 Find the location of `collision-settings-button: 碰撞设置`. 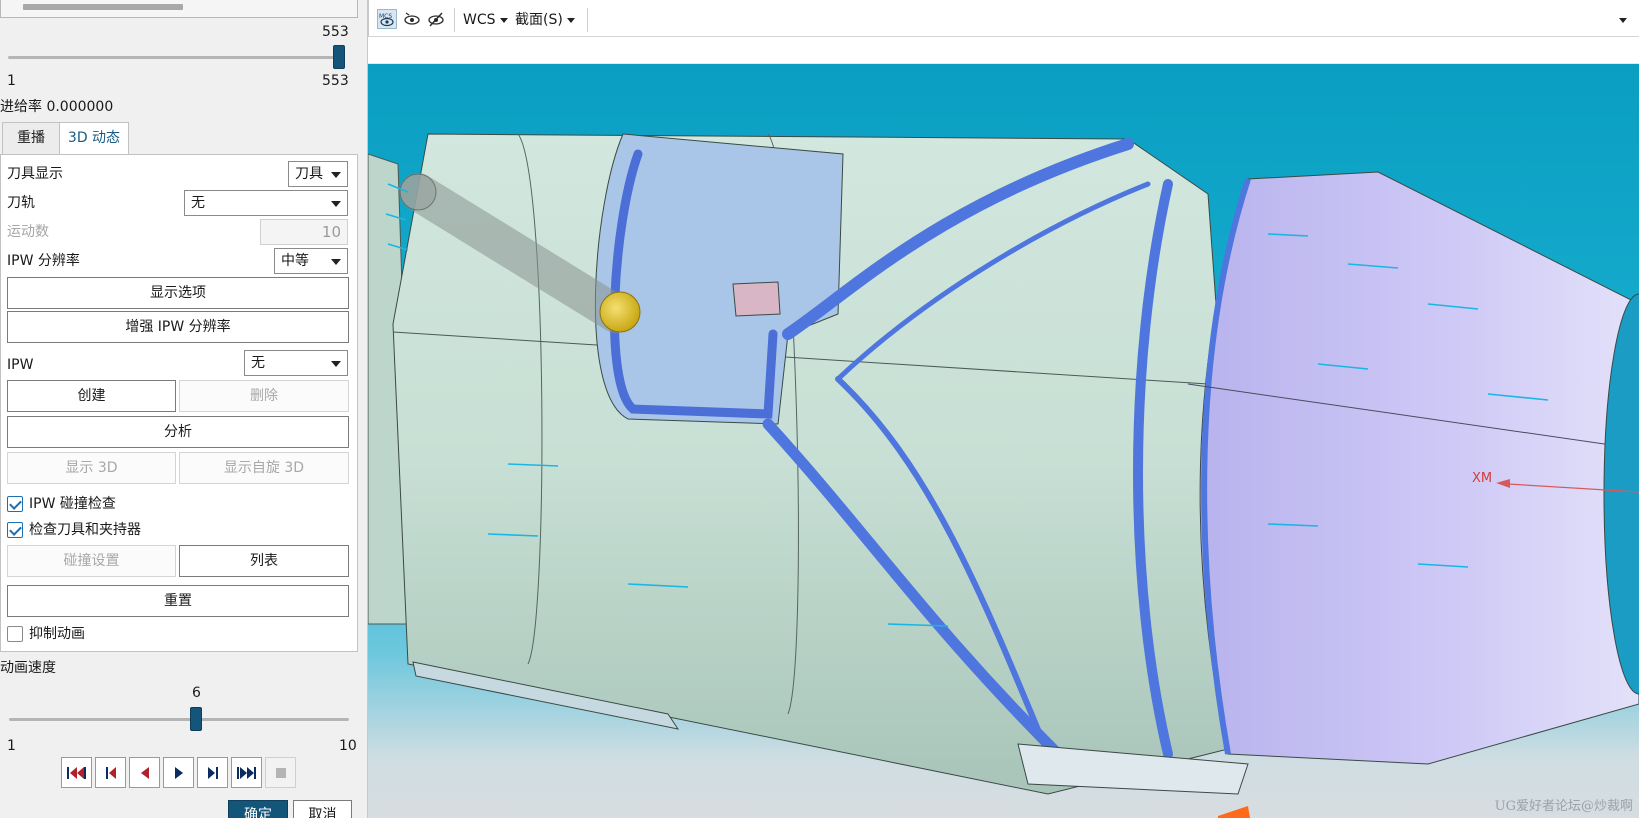

collision-settings-button: 碰撞设置 is located at coordinates (91, 561).